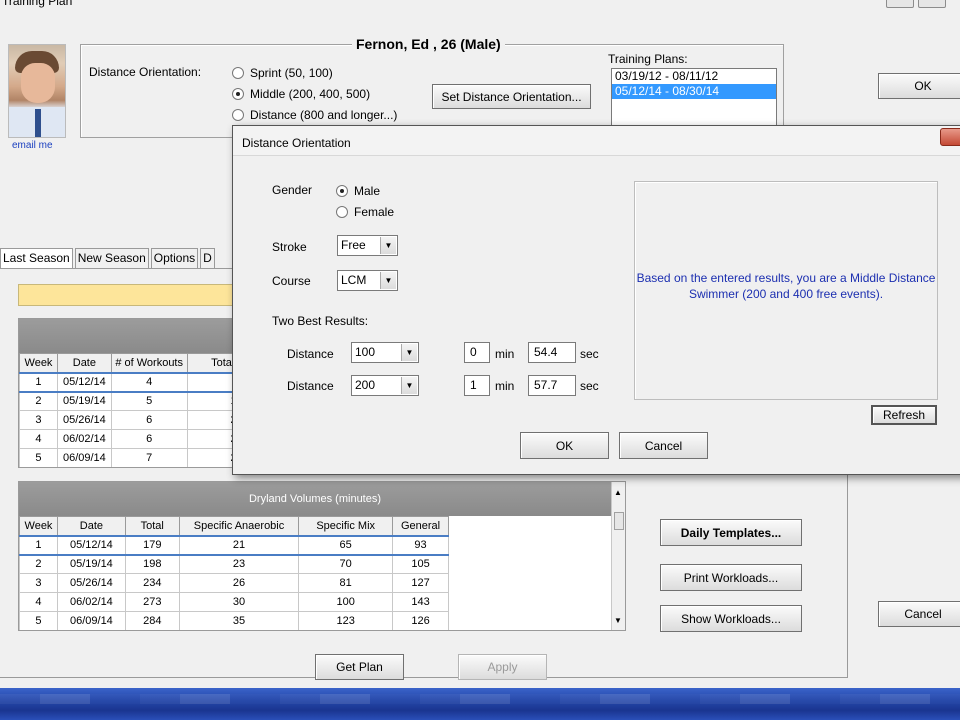 The height and width of the screenshot is (720, 960). What do you see at coordinates (477, 352) in the screenshot?
I see `min-1-input: 0` at bounding box center [477, 352].